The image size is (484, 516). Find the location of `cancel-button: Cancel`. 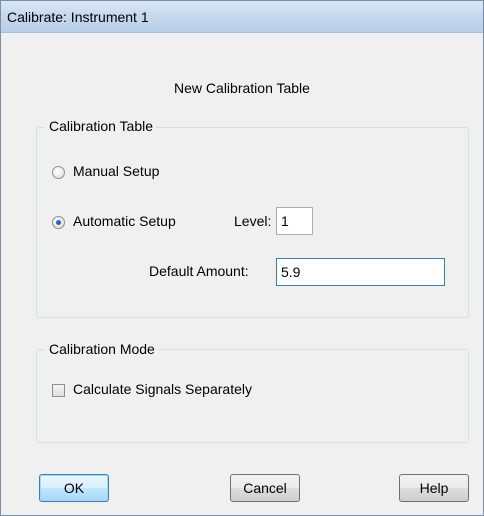

cancel-button: Cancel is located at coordinates (265, 488).